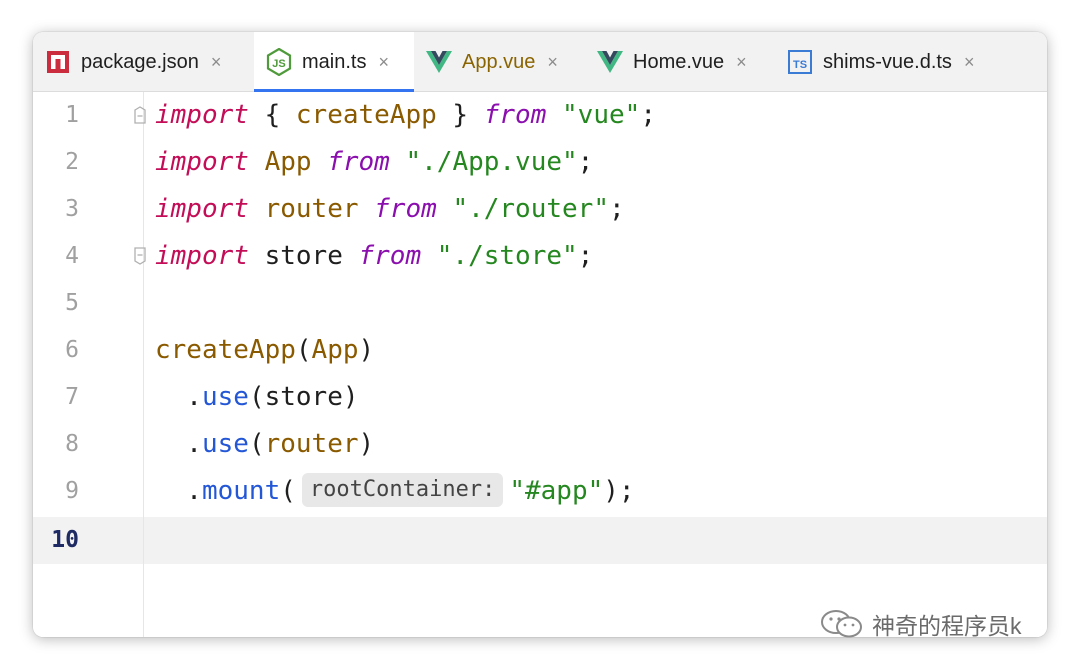 The height and width of the screenshot is (670, 1080). I want to click on line-number: 5, so click(72, 303).